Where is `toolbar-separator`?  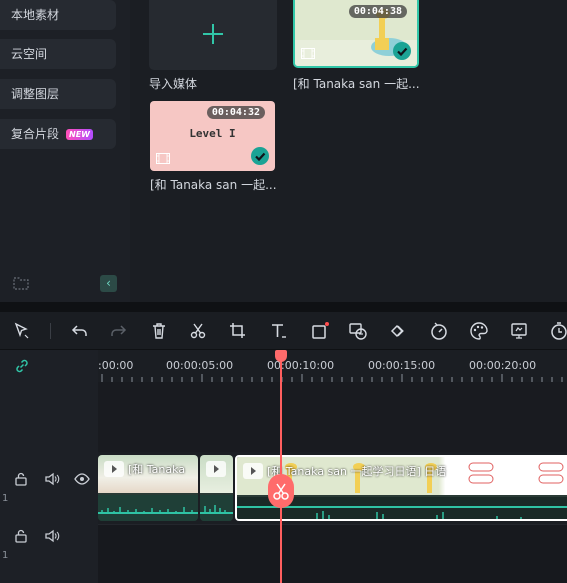 toolbar-separator is located at coordinates (50, 331).